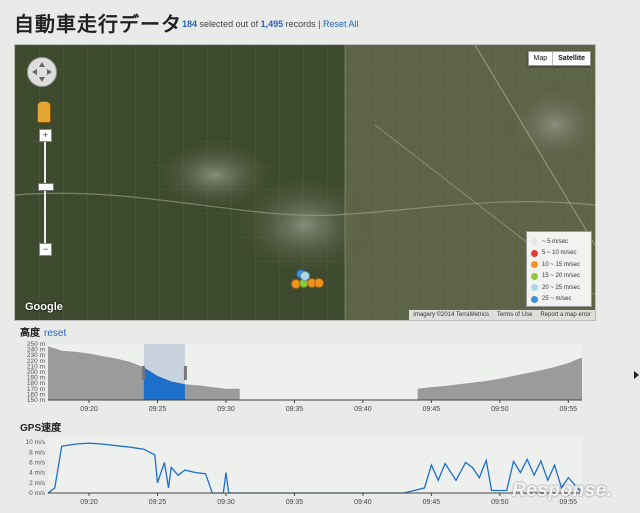 The height and width of the screenshot is (513, 640). What do you see at coordinates (45, 249) in the screenshot?
I see `zoom-out-button: −` at bounding box center [45, 249].